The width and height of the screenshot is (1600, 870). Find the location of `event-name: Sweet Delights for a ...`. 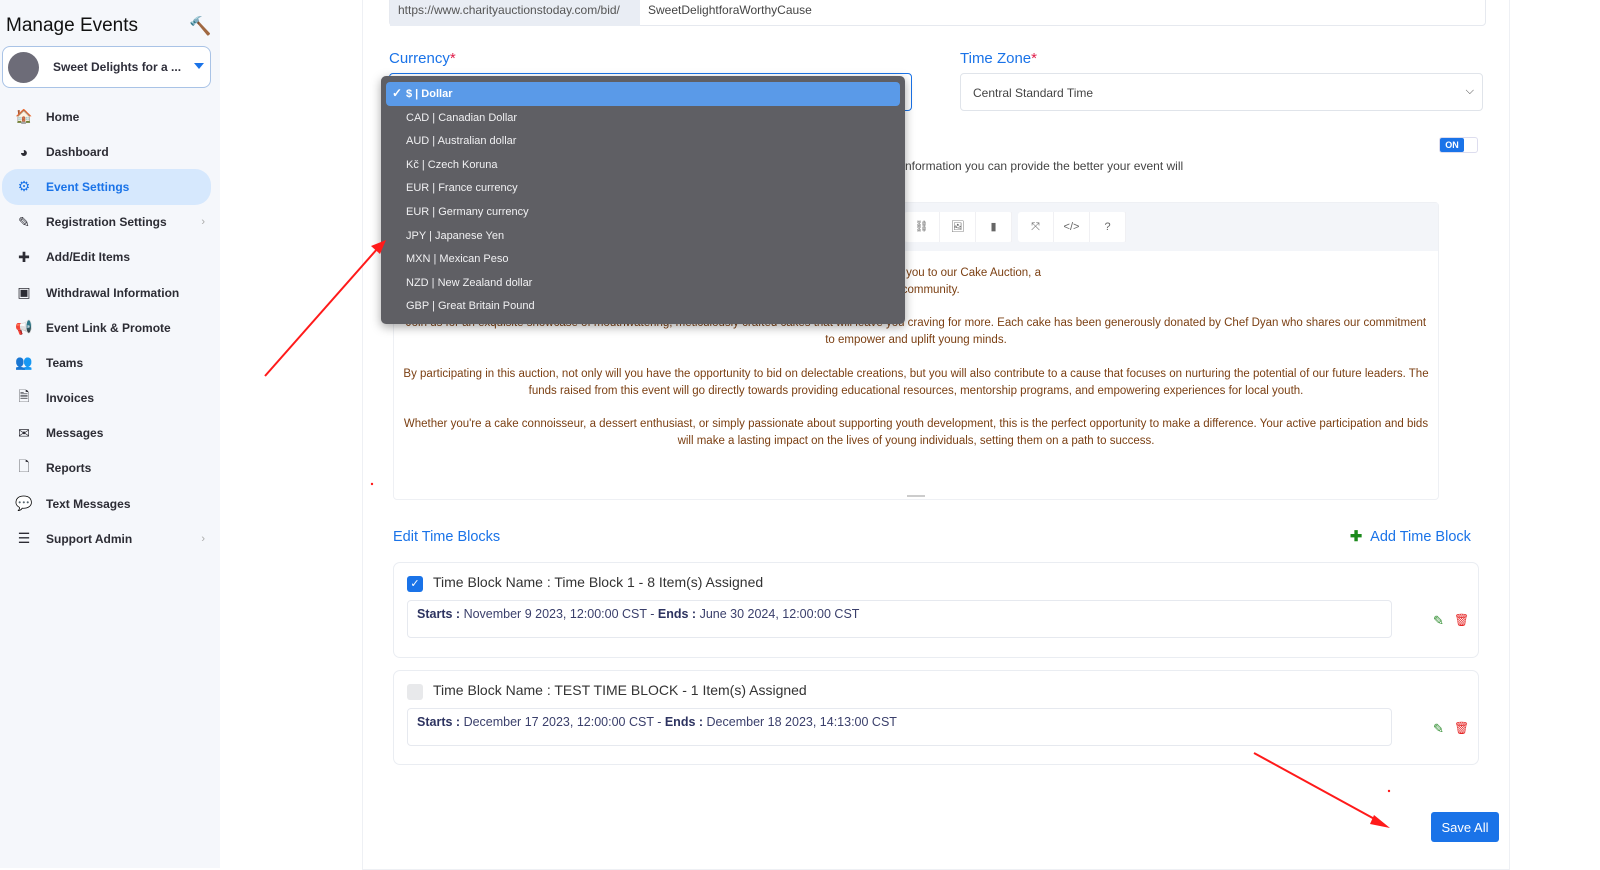

event-name: Sweet Delights for a ... is located at coordinates (117, 67).